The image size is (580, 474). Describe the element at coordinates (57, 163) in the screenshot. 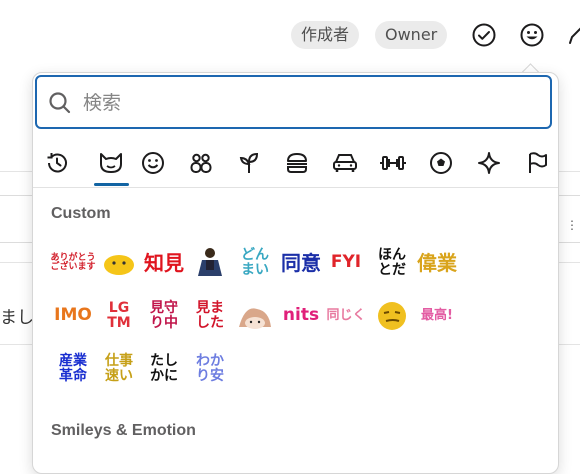

I see `history-icon` at that location.